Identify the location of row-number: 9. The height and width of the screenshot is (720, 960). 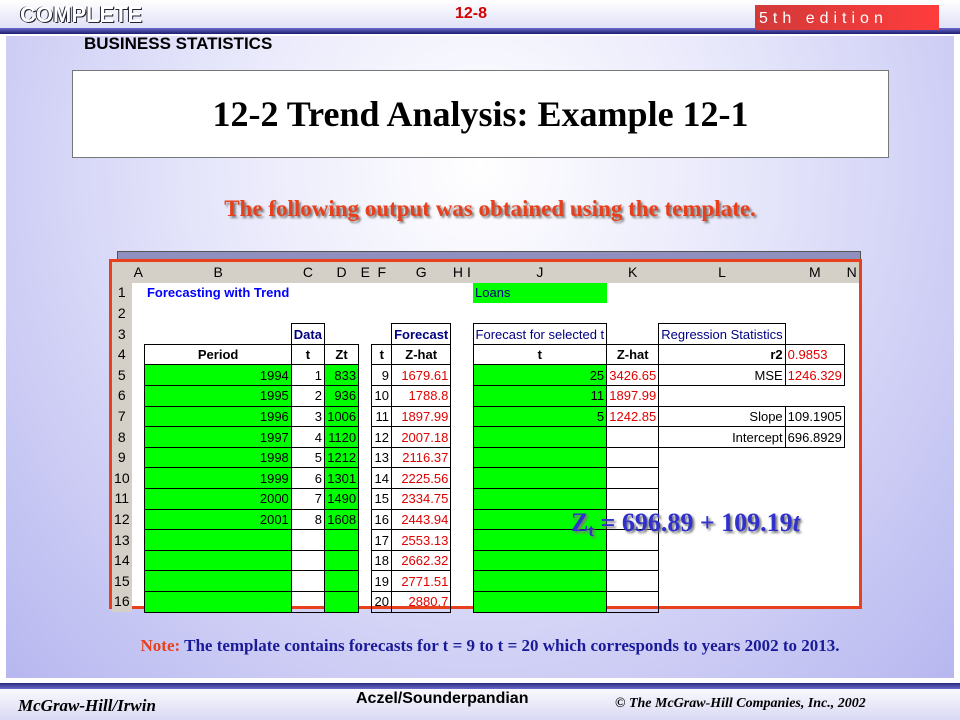
(122, 457).